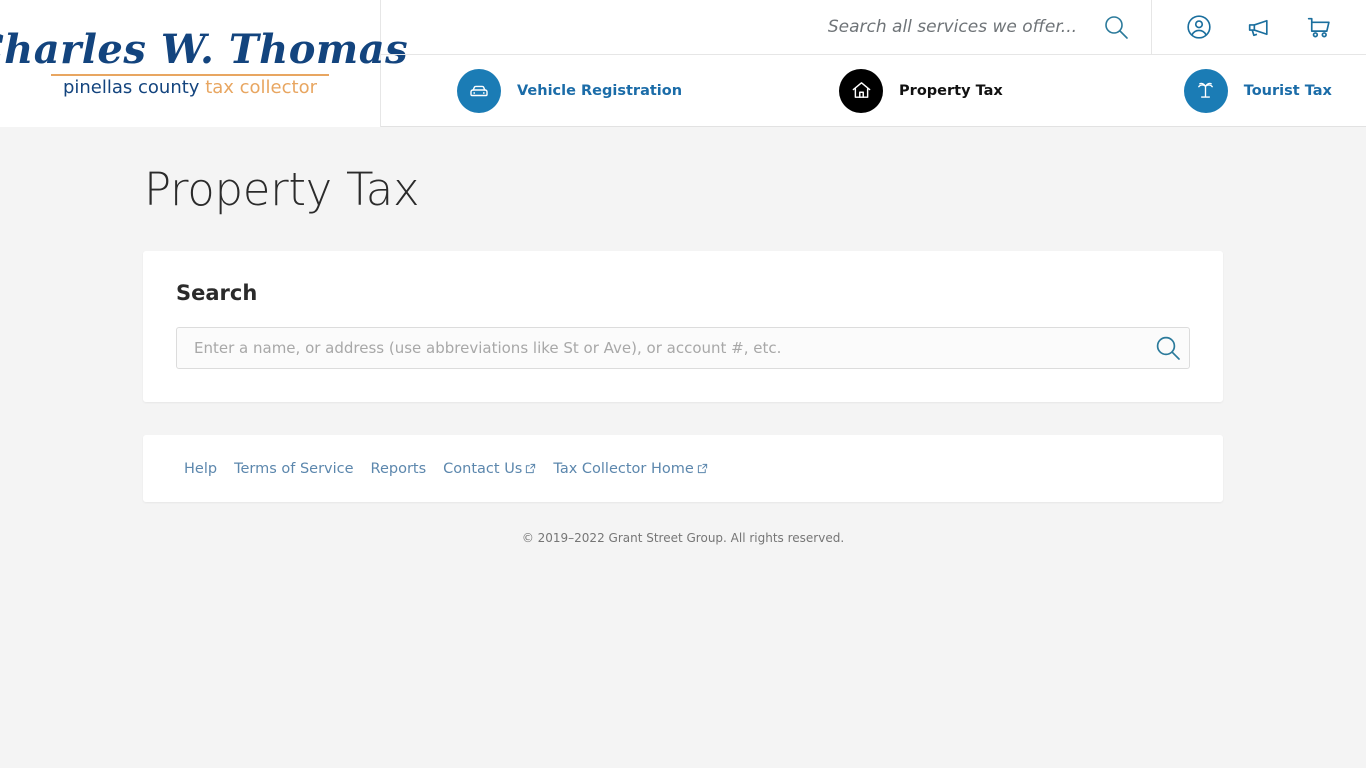 This screenshot has width=1366, height=768. I want to click on account-circle-icon, so click(1199, 27).